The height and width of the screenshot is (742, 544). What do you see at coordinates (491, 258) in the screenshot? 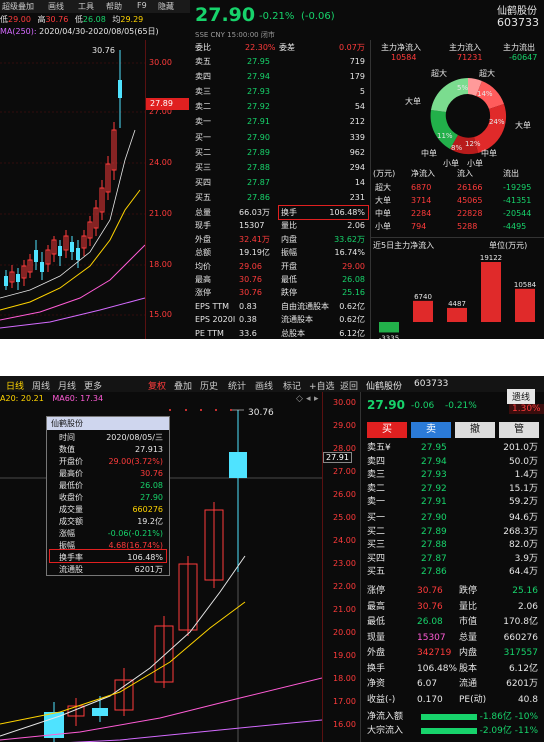
I see `five-day-bar-label: 19122` at bounding box center [491, 258].